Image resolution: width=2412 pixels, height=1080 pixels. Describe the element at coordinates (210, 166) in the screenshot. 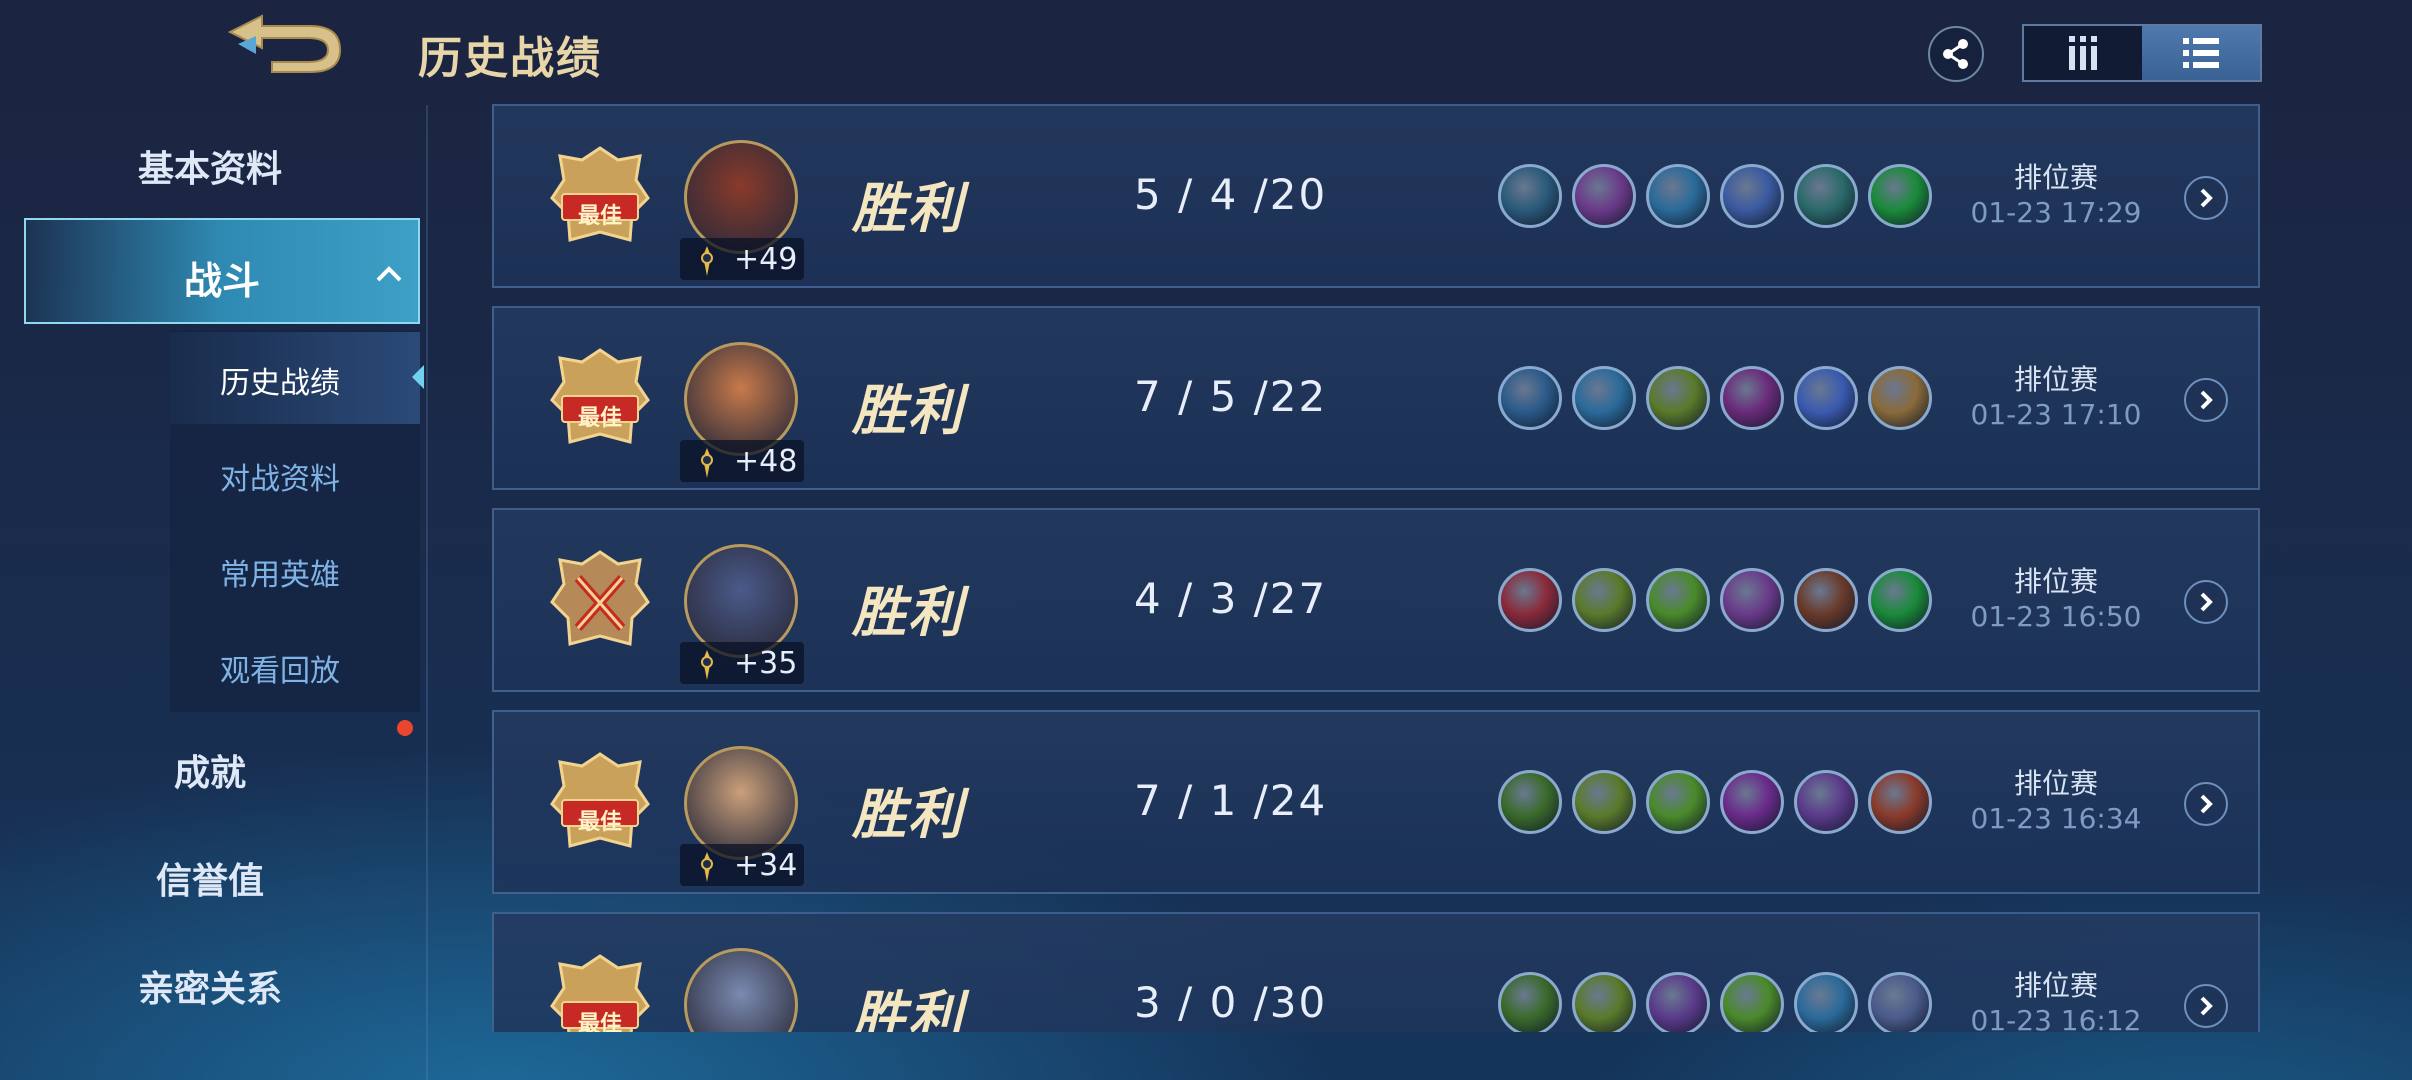

I see `sidebar-item-basic-info: 基本资料` at that location.